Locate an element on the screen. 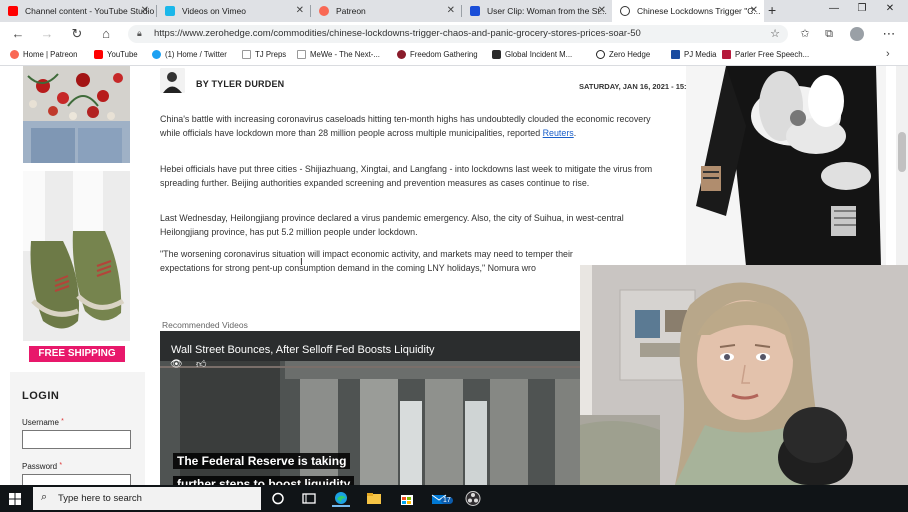 This screenshot has height=512, width=908. bookmark-twitter: (1) Home / Twitter is located at coordinates (189, 54).